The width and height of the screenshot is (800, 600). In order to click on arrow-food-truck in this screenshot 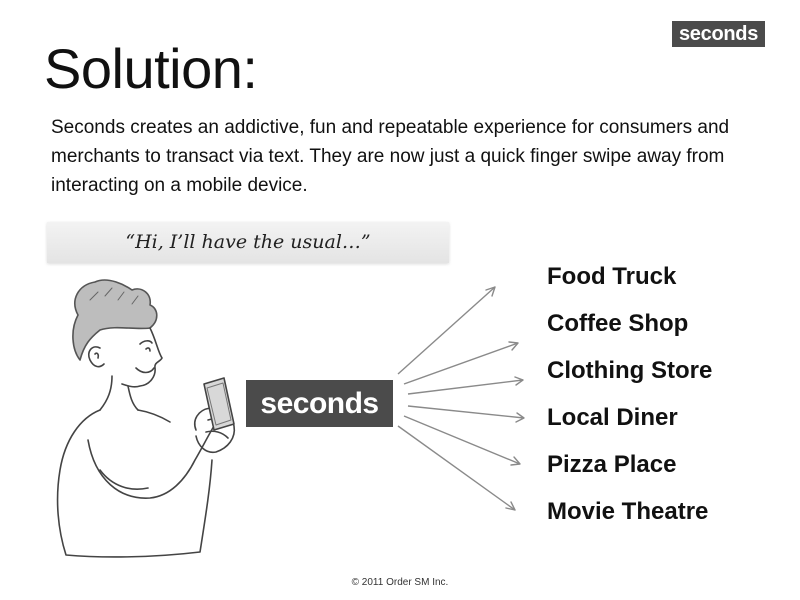, I will do `click(446, 330)`.